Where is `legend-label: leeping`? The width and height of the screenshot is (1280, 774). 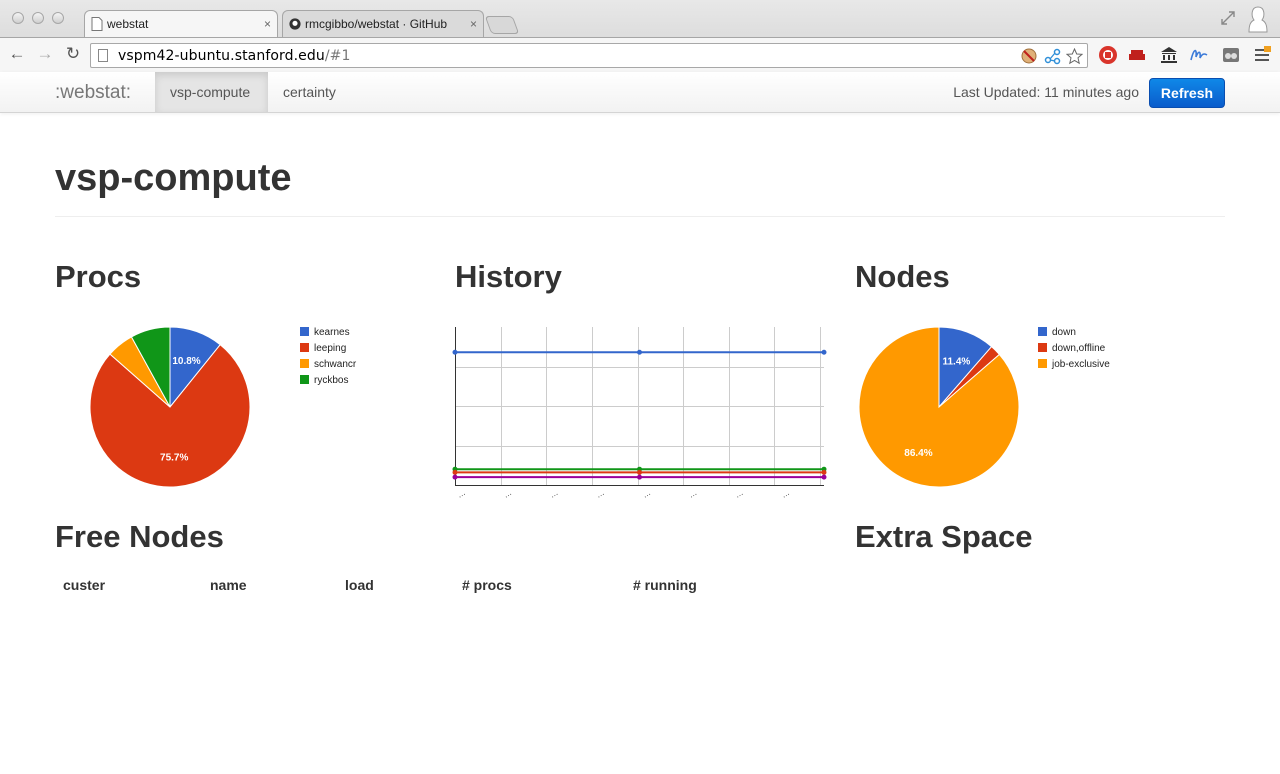
legend-label: leeping is located at coordinates (330, 348).